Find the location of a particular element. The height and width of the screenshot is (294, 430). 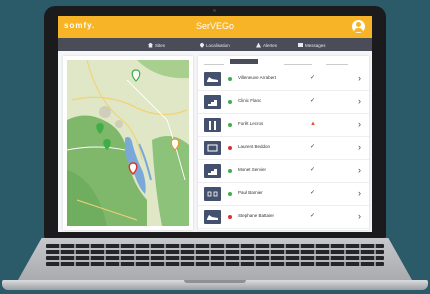

nav-item-messages: Messages is located at coordinates (312, 45).